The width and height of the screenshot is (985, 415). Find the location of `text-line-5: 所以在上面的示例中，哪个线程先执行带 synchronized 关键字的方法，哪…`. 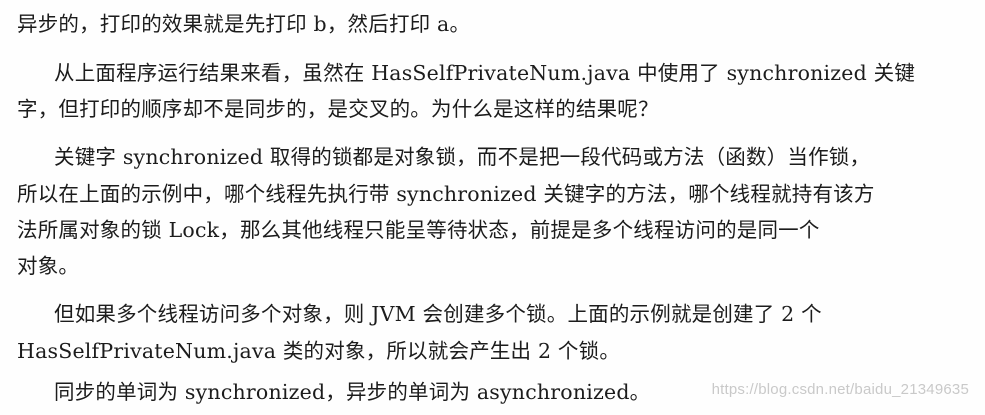

text-line-5: 所以在上面的示例中，哪个线程先执行带 synchronized 关键字的方法，哪… is located at coordinates (446, 194).